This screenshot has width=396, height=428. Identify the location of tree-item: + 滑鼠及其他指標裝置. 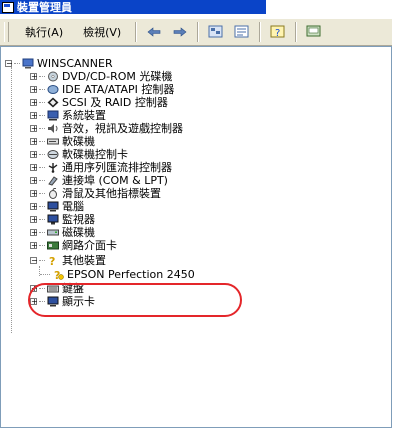
(95, 193).